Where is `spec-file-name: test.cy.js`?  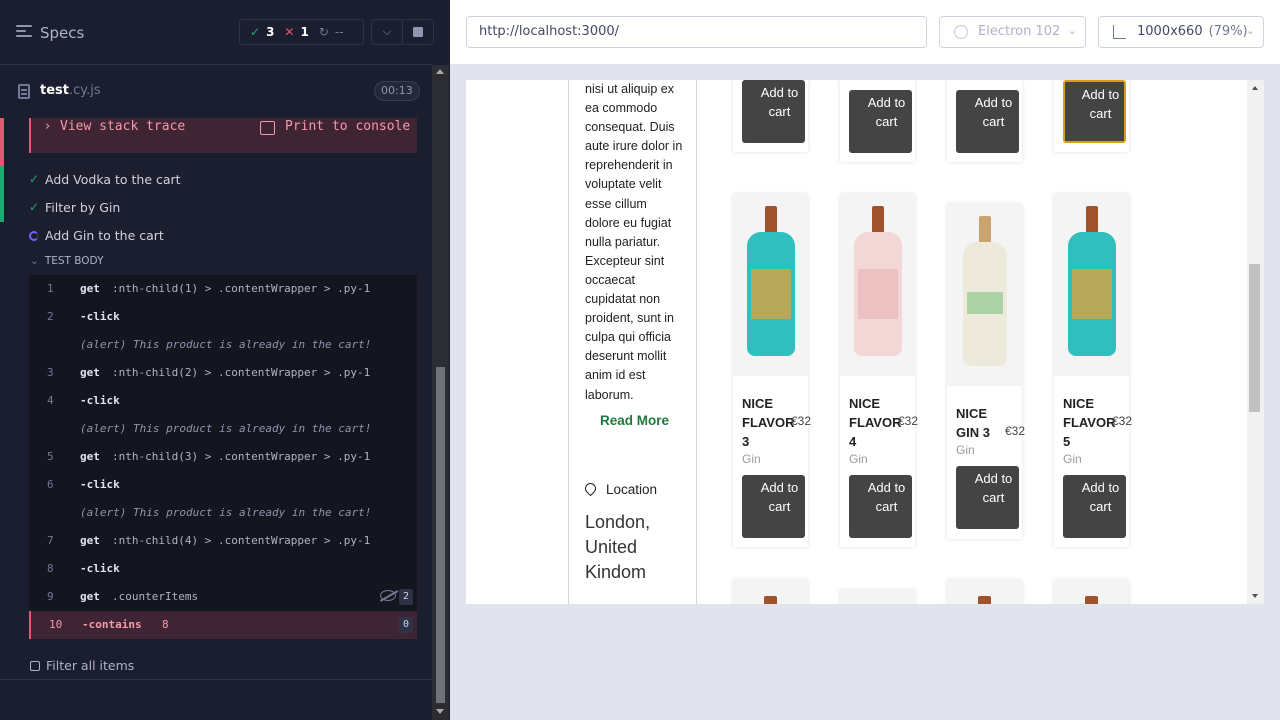 spec-file-name: test.cy.js is located at coordinates (70, 90).